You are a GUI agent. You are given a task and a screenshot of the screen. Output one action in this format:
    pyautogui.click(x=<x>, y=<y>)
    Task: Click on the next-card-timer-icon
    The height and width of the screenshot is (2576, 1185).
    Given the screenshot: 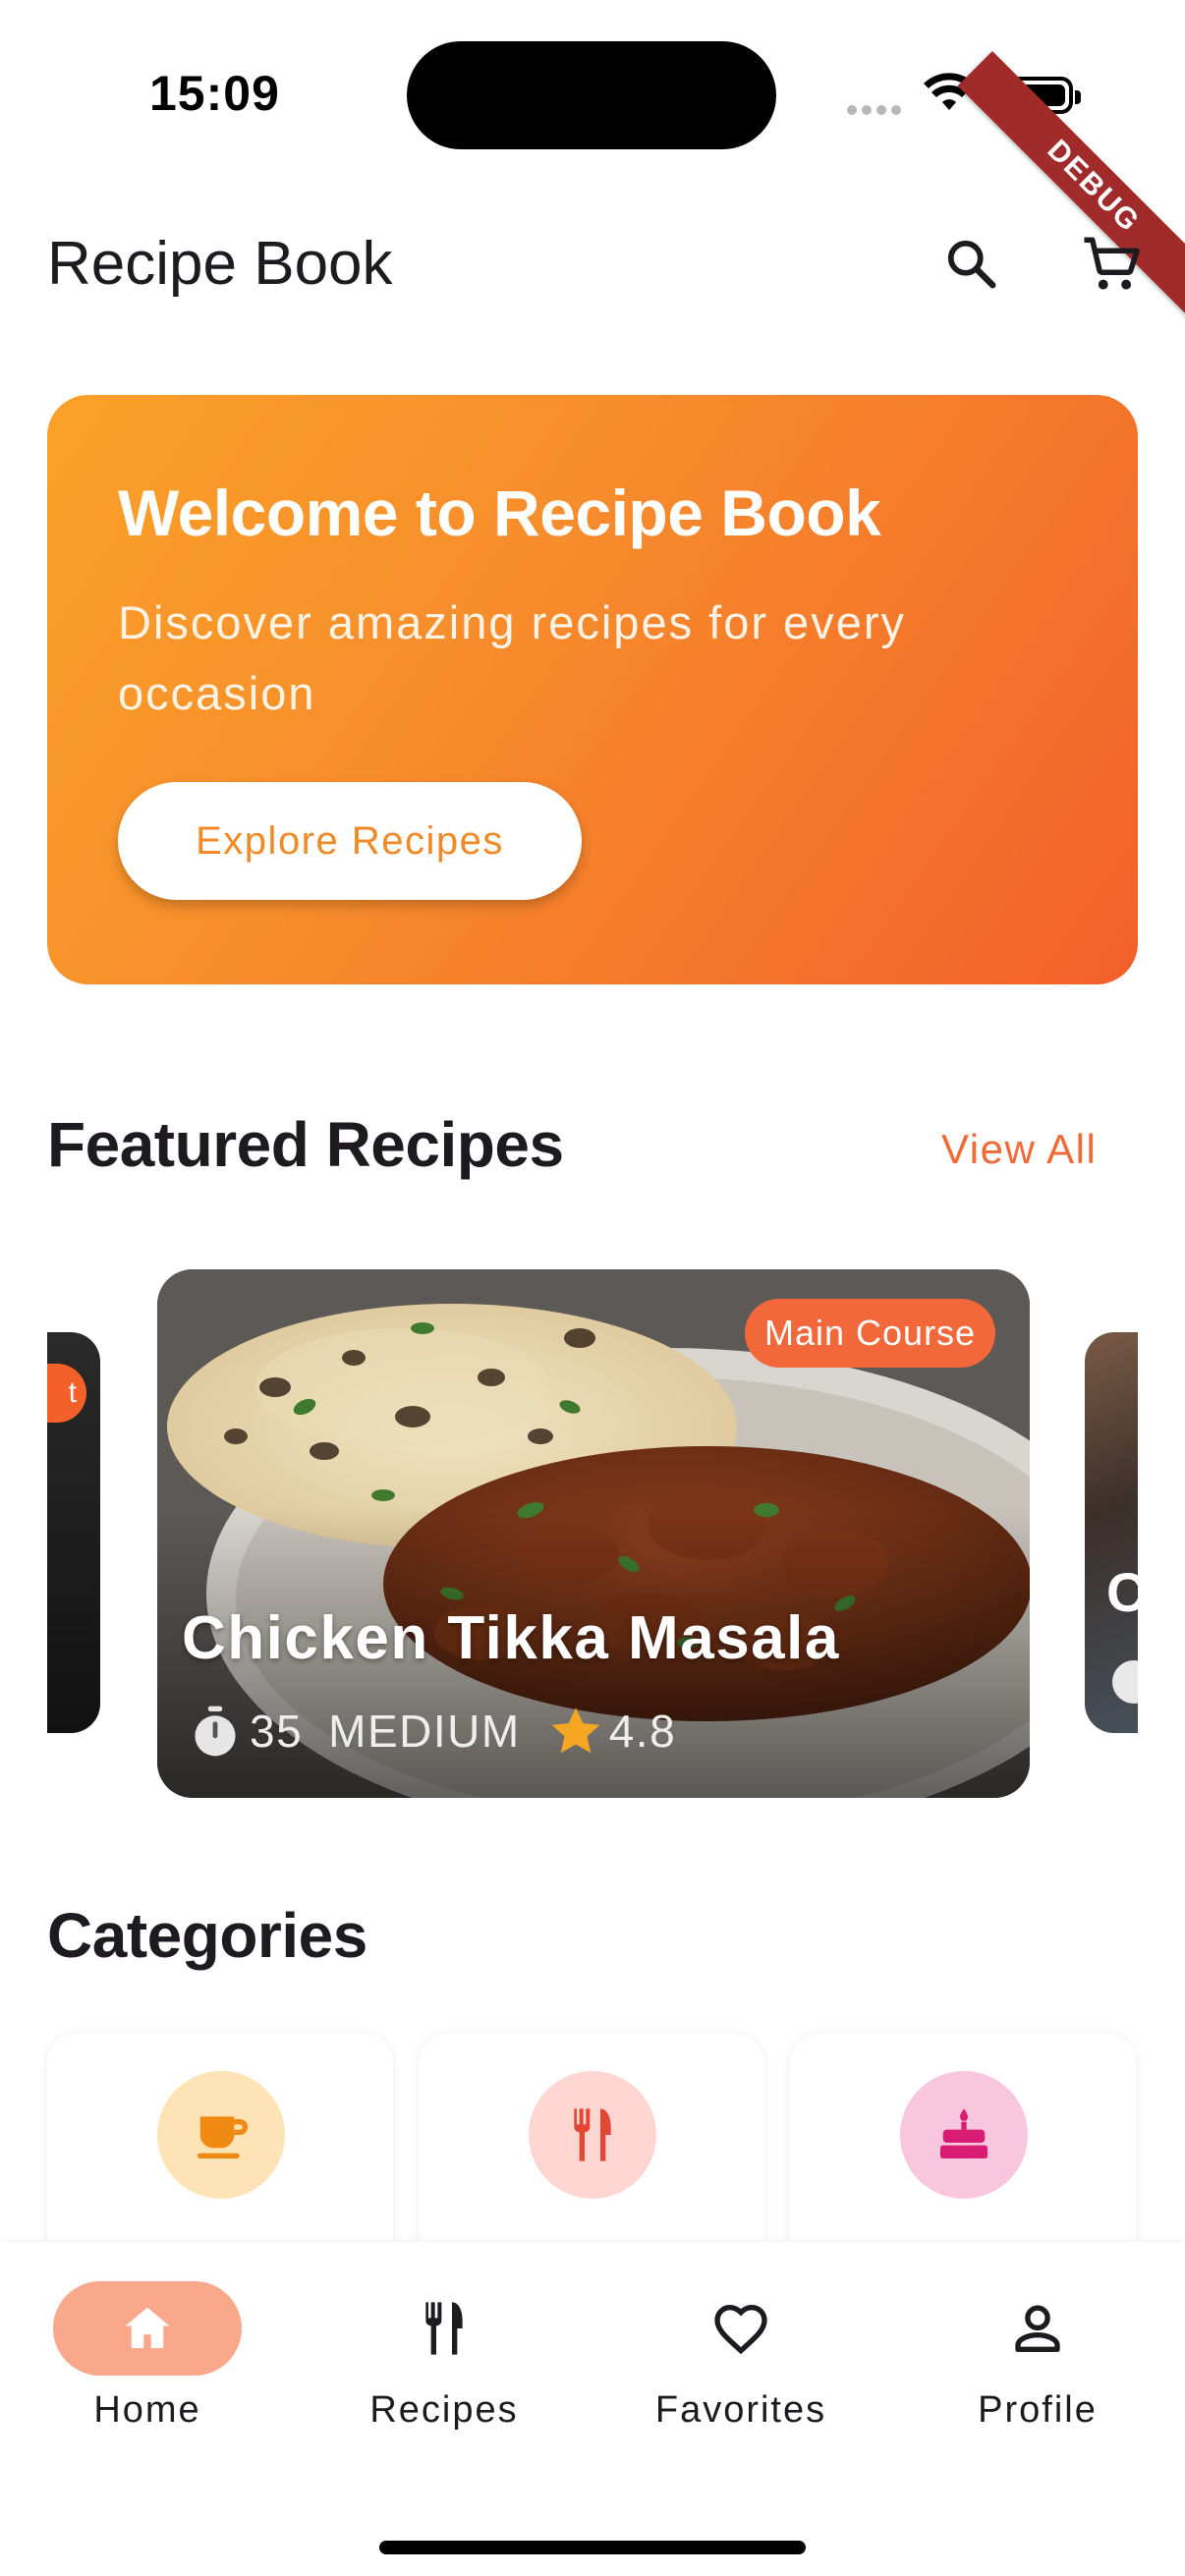 What is the action you would take?
    pyautogui.click(x=1125, y=1682)
    